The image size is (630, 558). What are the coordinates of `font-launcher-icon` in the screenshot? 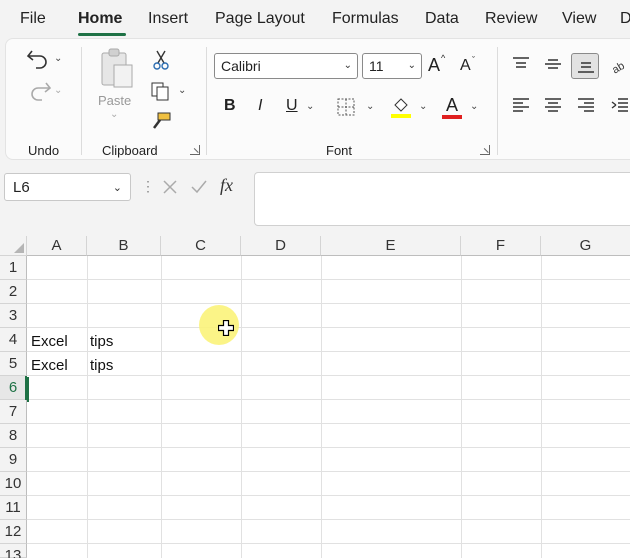 It's located at (485, 150).